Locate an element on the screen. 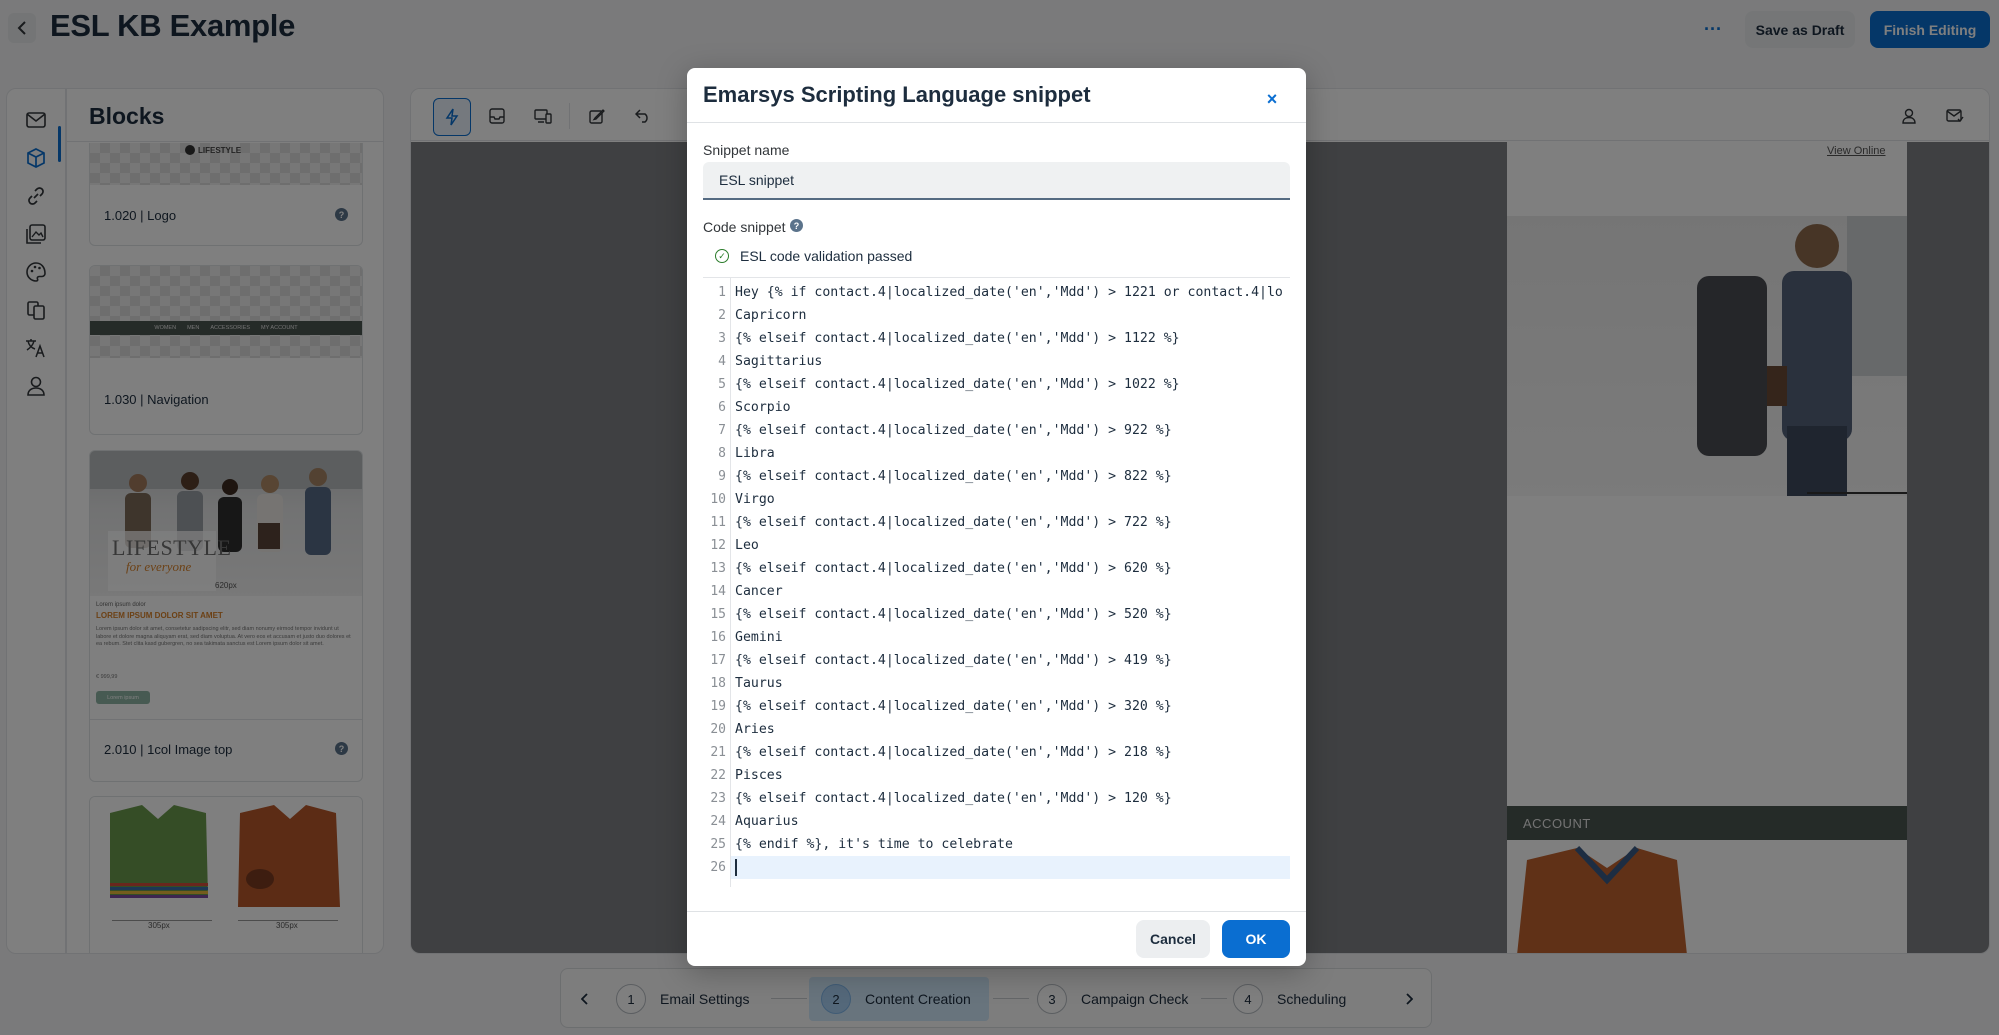  text-caret is located at coordinates (736, 867).